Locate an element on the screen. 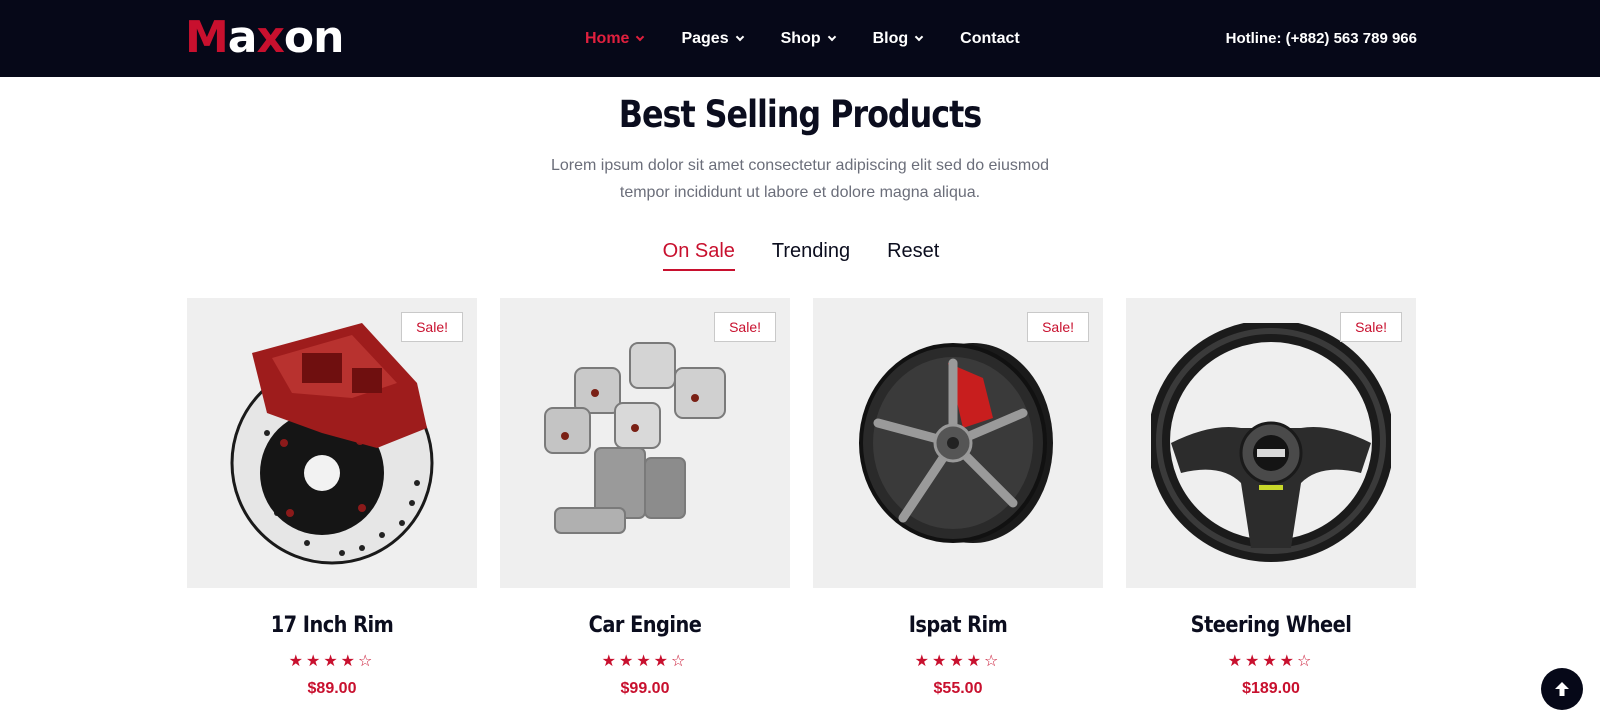 This screenshot has width=1600, height=727. steering-wheel-icon is located at coordinates (1271, 442).